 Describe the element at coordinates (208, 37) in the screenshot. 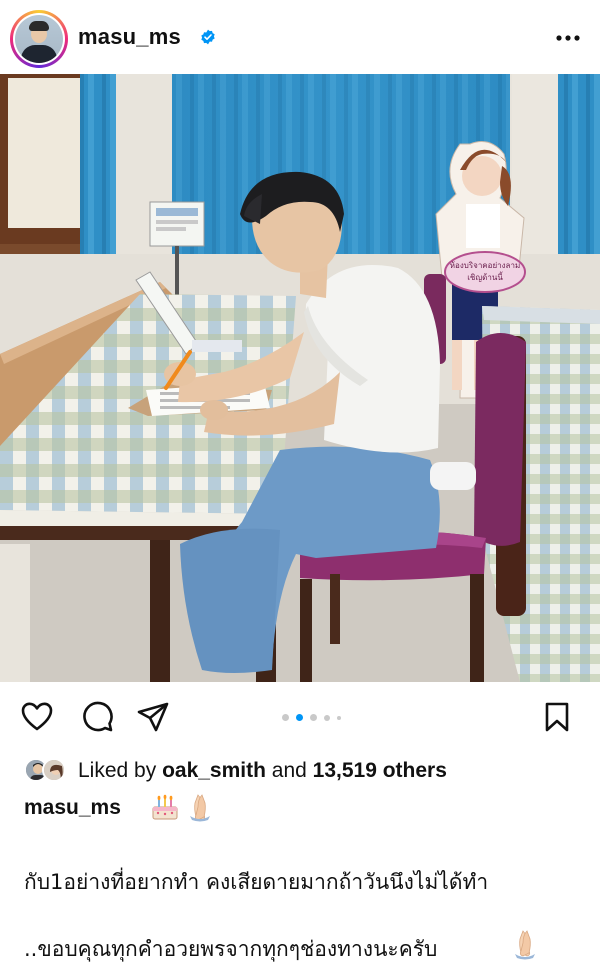

I see `verified-badge-icon` at that location.